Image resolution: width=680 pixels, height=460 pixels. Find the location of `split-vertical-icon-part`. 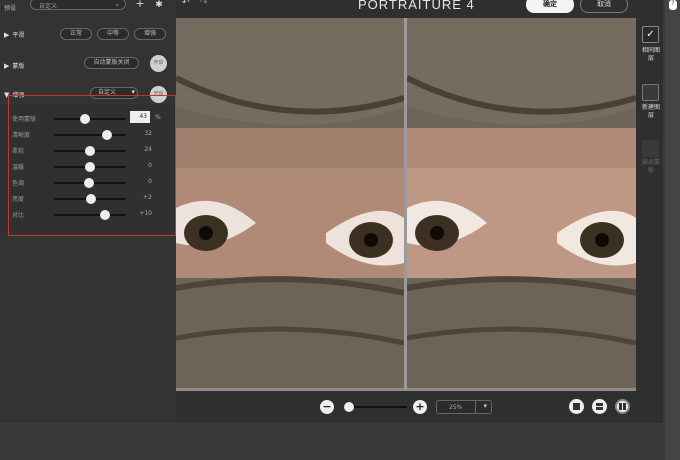

split-vertical-icon-part is located at coordinates (624, 406).